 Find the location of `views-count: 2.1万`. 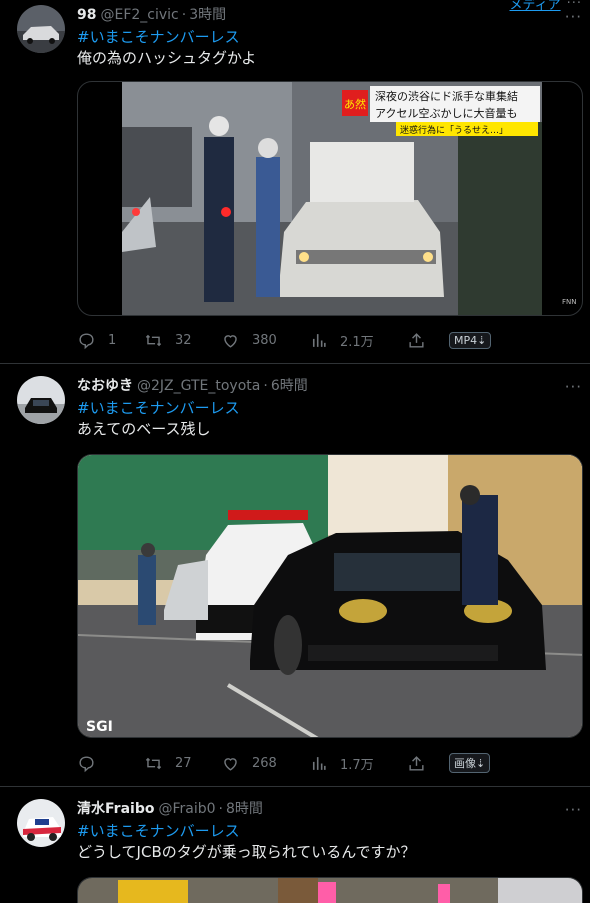

views-count: 2.1万 is located at coordinates (357, 342).